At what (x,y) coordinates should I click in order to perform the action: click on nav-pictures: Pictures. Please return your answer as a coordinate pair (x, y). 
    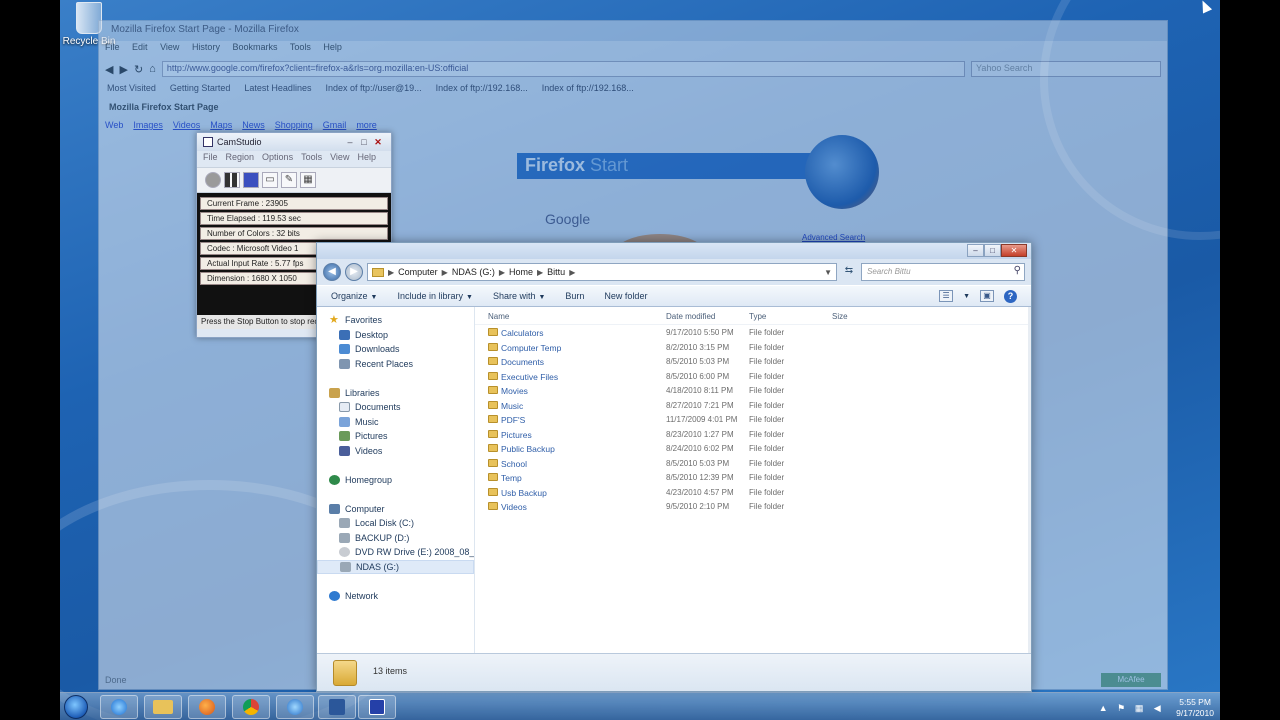
    Looking at the image, I should click on (395, 436).